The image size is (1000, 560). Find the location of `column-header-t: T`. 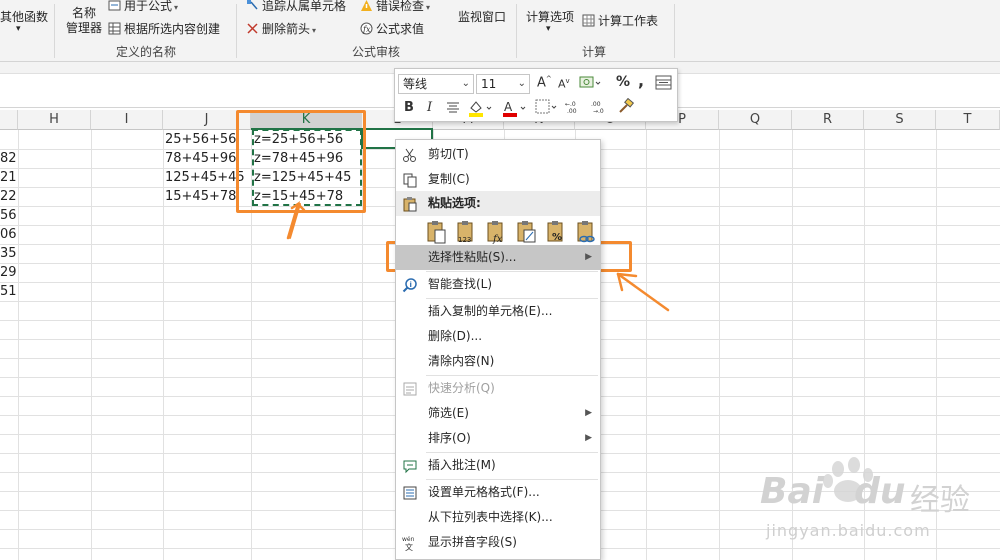

column-header-t: T is located at coordinates (968, 120).